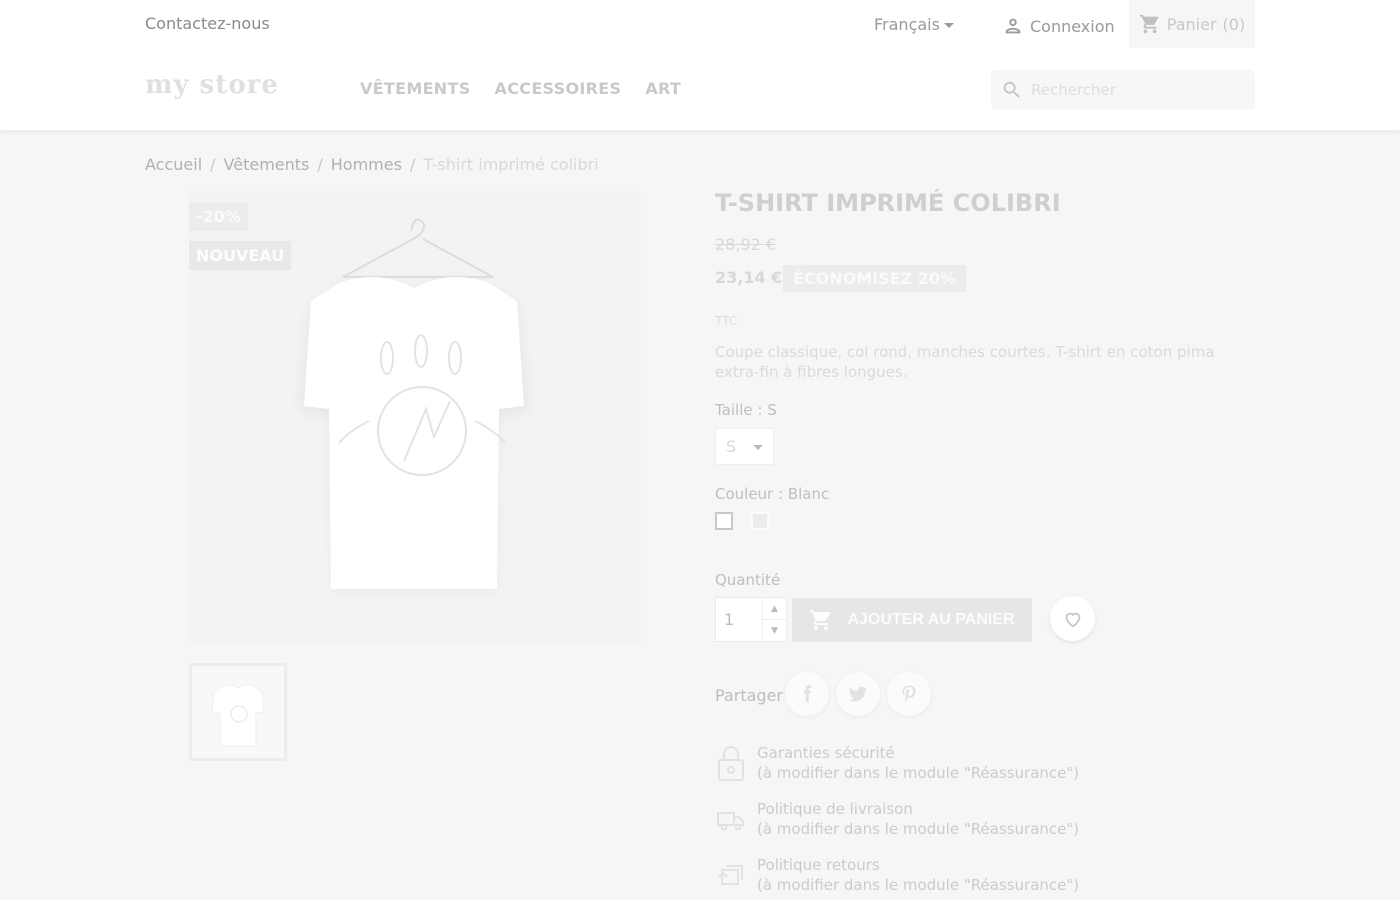  Describe the element at coordinates (772, 494) in the screenshot. I see `color-label: Couleur : Blanc` at that location.